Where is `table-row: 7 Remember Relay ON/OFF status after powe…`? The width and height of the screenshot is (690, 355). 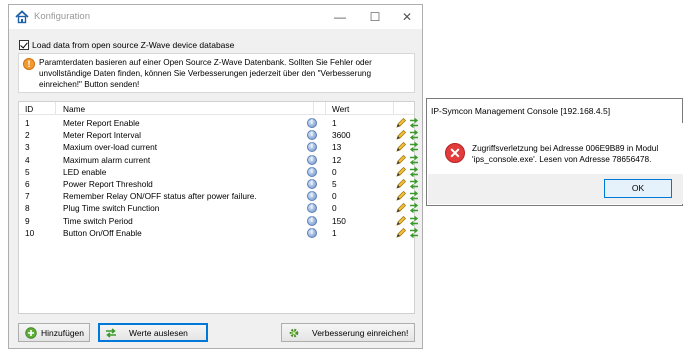 table-row: 7 Remember Relay ON/OFF status after powe… is located at coordinates (219, 196).